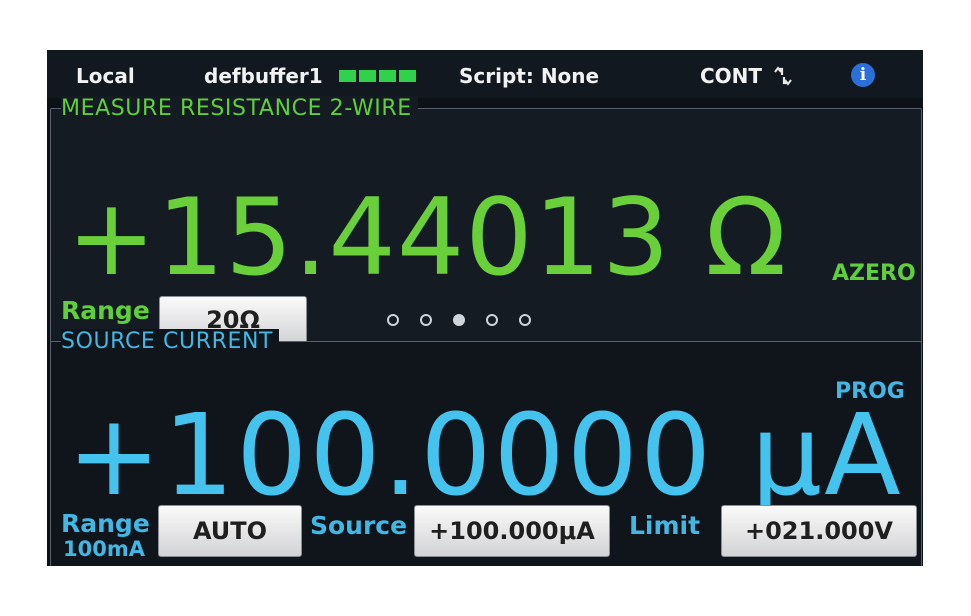 The height and width of the screenshot is (616, 971). I want to click on info-icon: i, so click(863, 75).